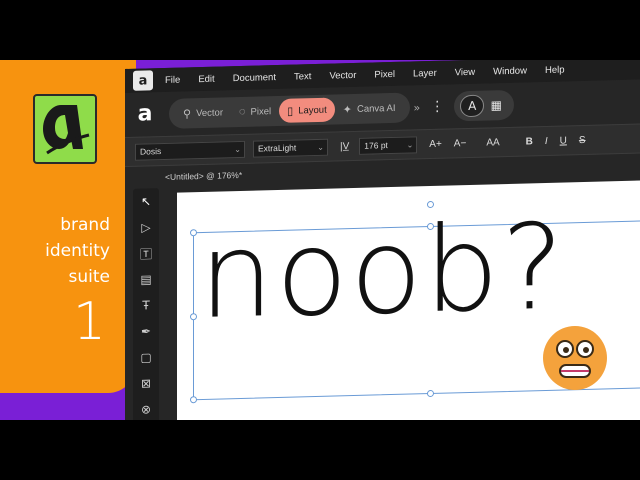 The width and height of the screenshot is (640, 480). I want to click on artistic-text-tool-icon: Ŧ, so click(146, 305).